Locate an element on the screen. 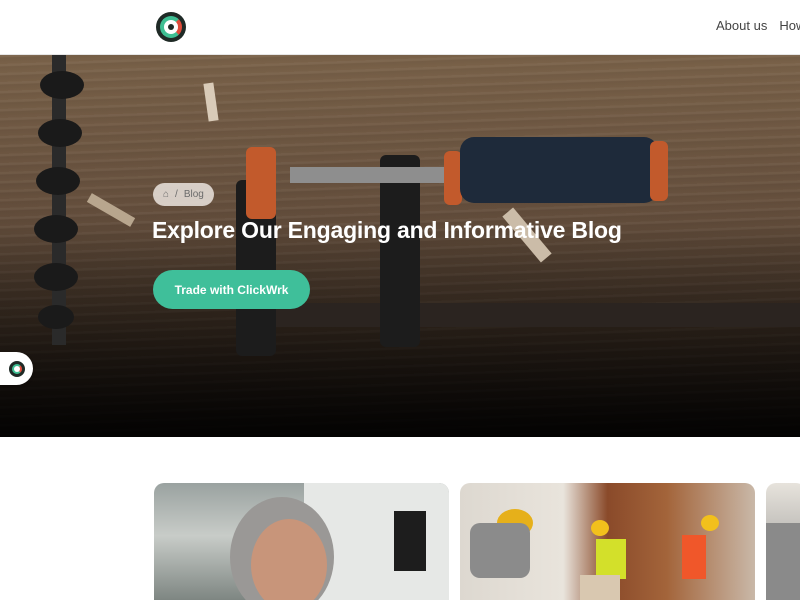 The width and height of the screenshot is (800, 600). clickwrk-logo is located at coordinates (171, 27).